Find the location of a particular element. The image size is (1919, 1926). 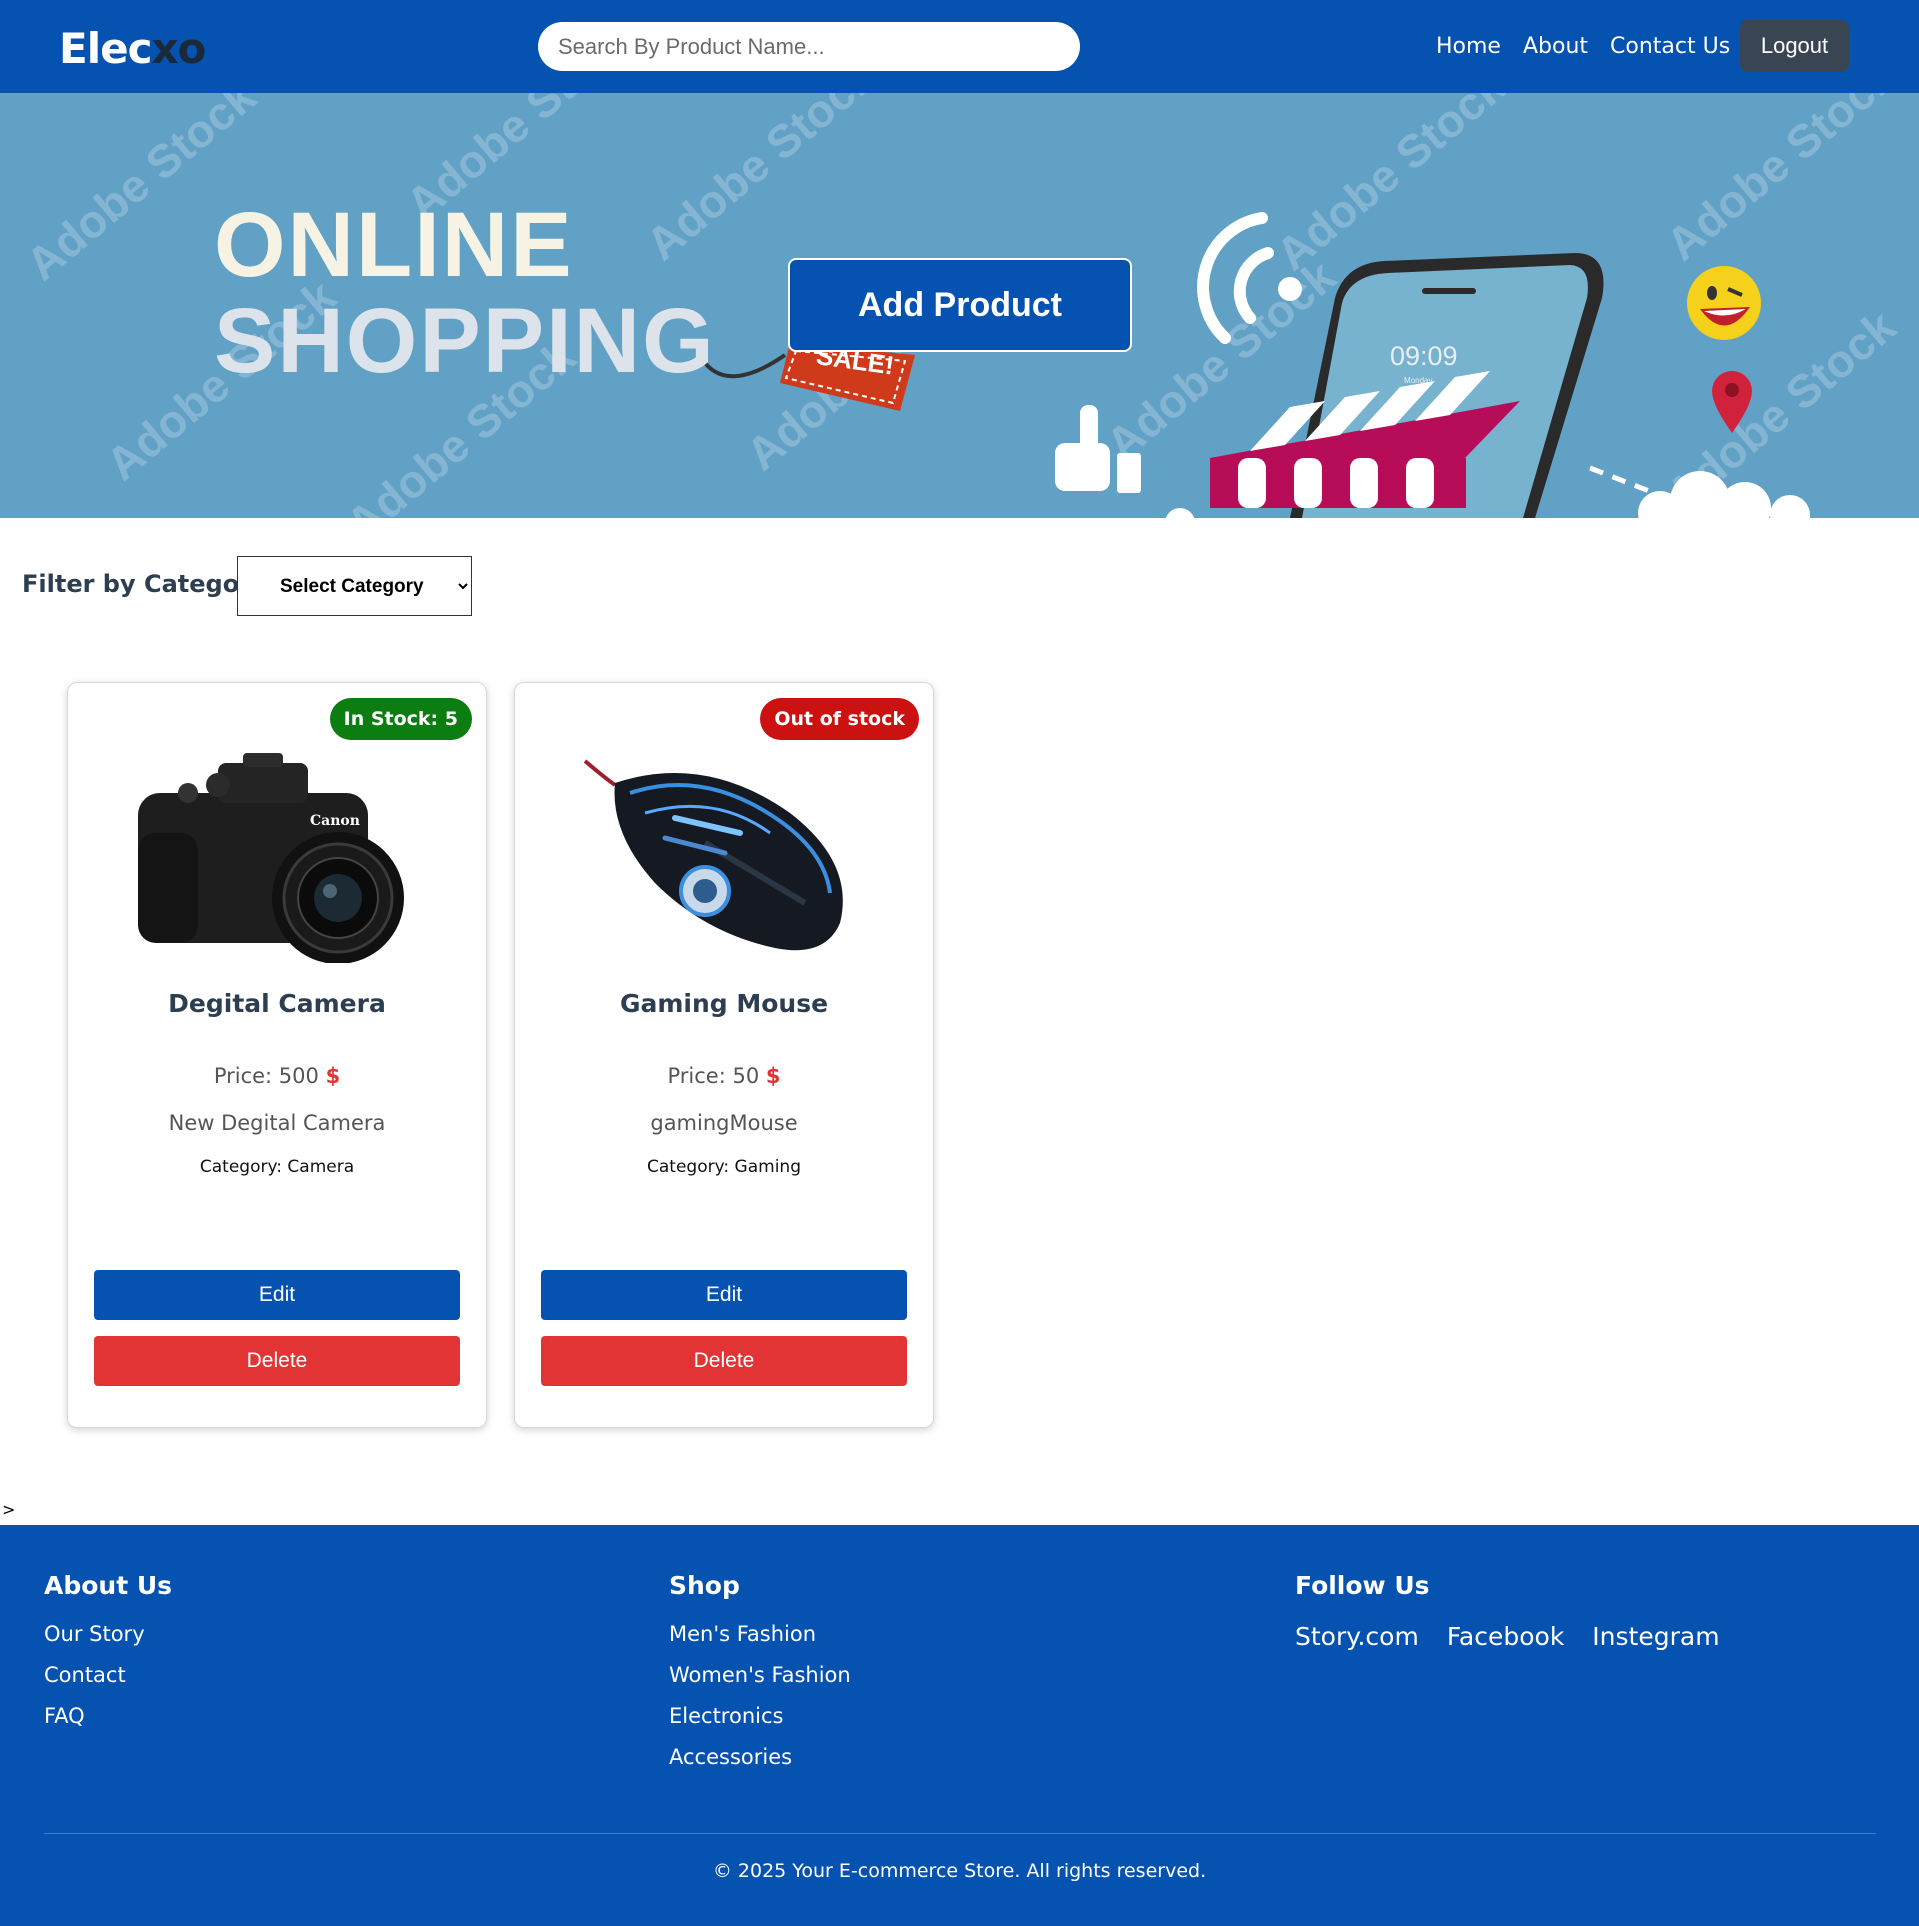

product-image-camera: Canon is located at coordinates (278, 843).